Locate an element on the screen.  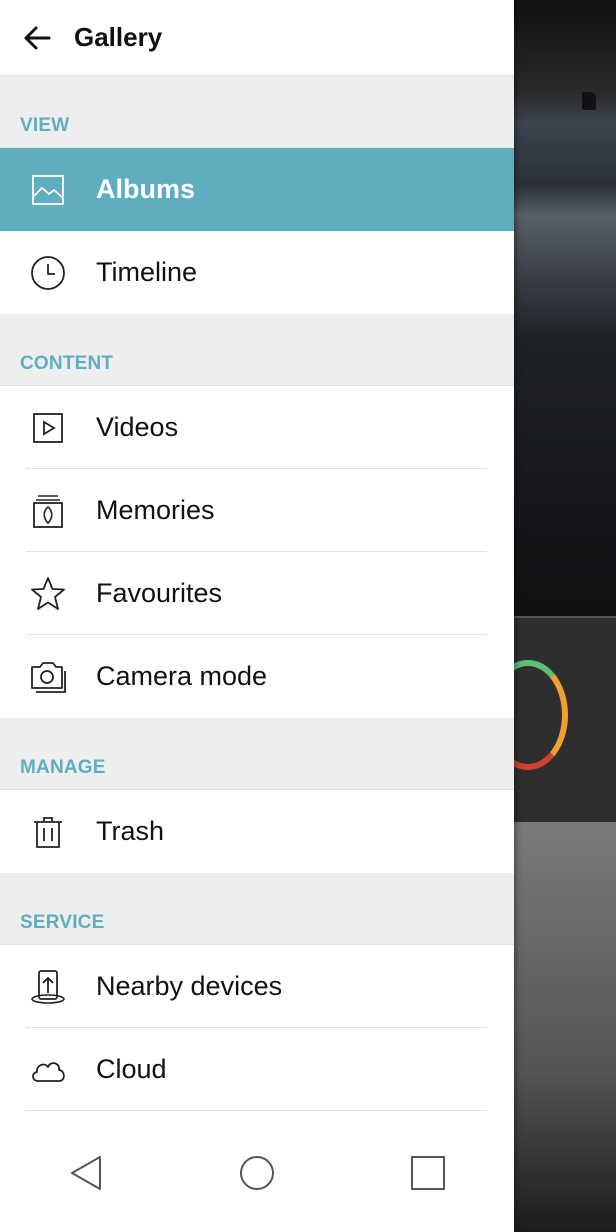
drawer-item-label: Memories is located at coordinates (155, 510).